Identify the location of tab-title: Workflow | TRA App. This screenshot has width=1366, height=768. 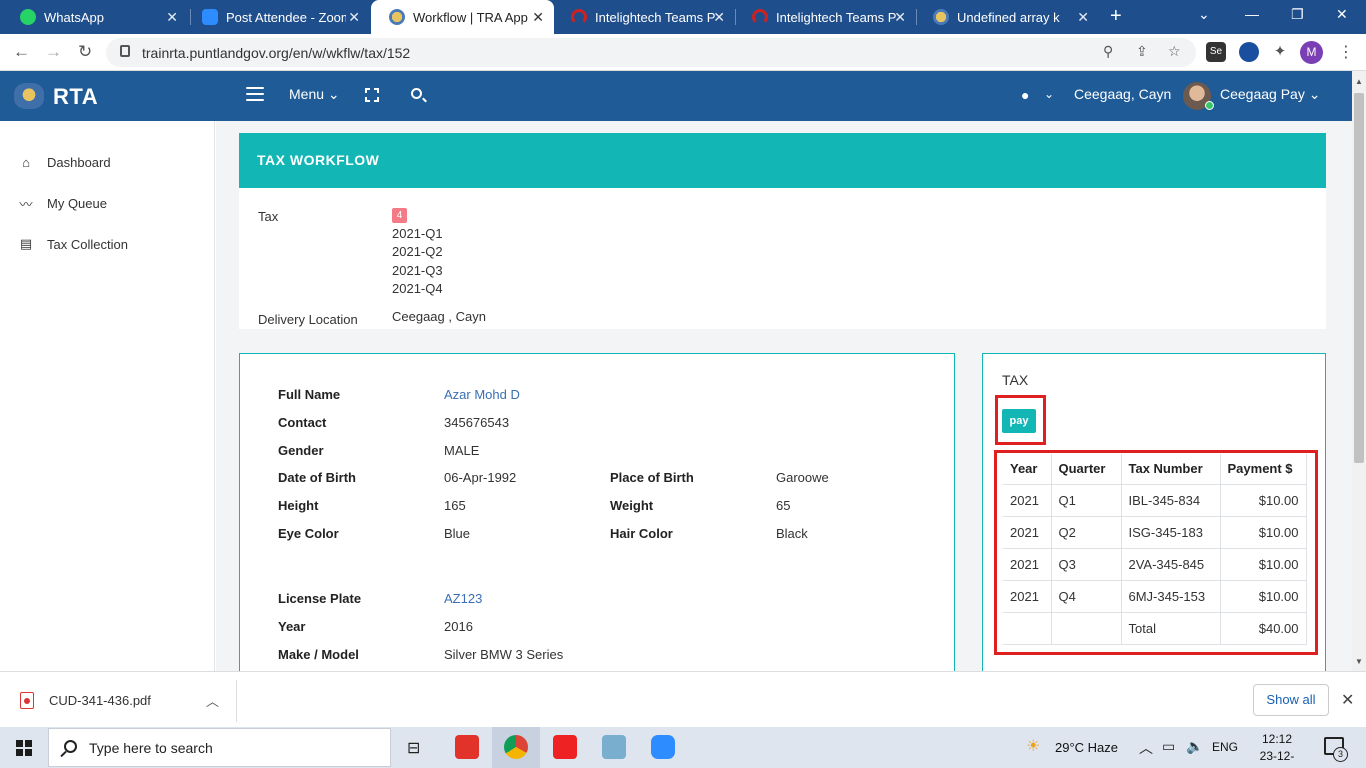
(470, 17).